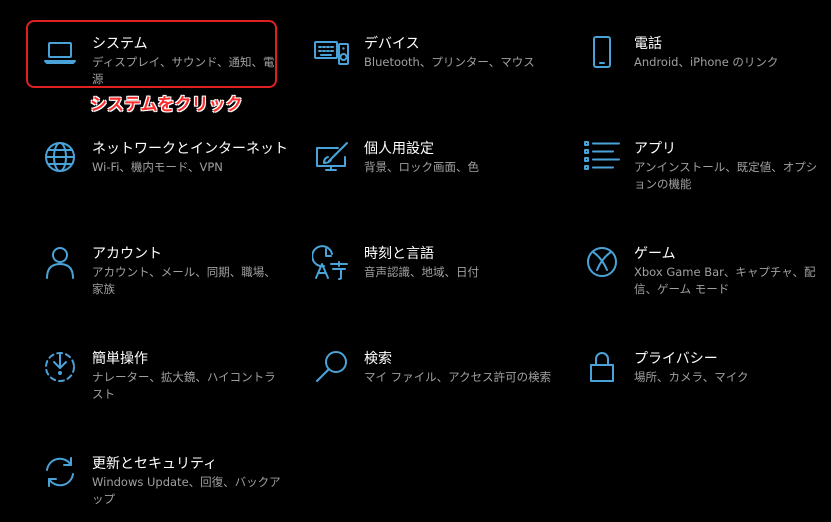  Describe the element at coordinates (60, 262) in the screenshot. I see `person-icon` at that location.